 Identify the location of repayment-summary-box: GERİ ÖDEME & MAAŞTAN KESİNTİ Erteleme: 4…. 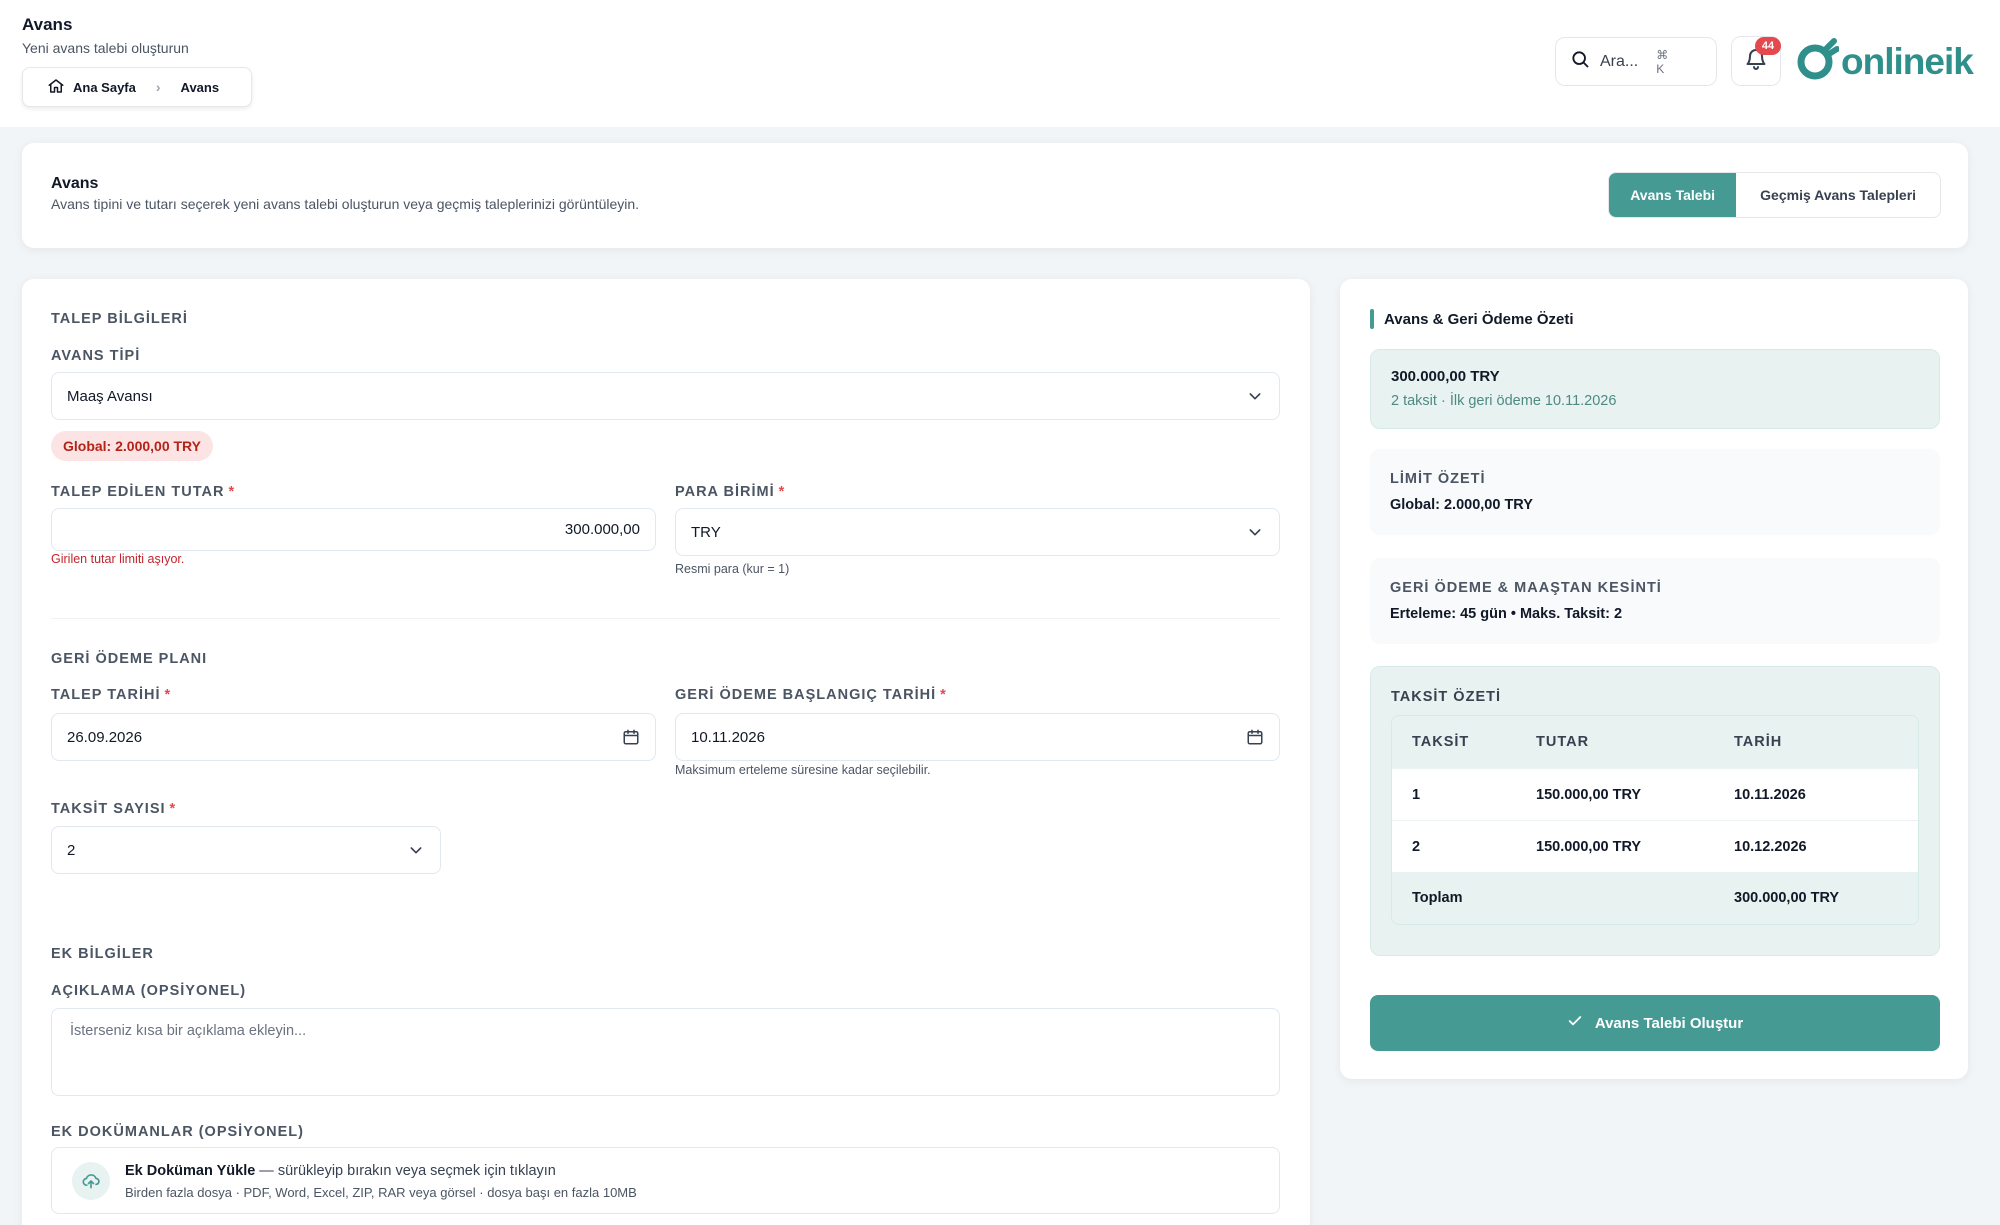
(1655, 601).